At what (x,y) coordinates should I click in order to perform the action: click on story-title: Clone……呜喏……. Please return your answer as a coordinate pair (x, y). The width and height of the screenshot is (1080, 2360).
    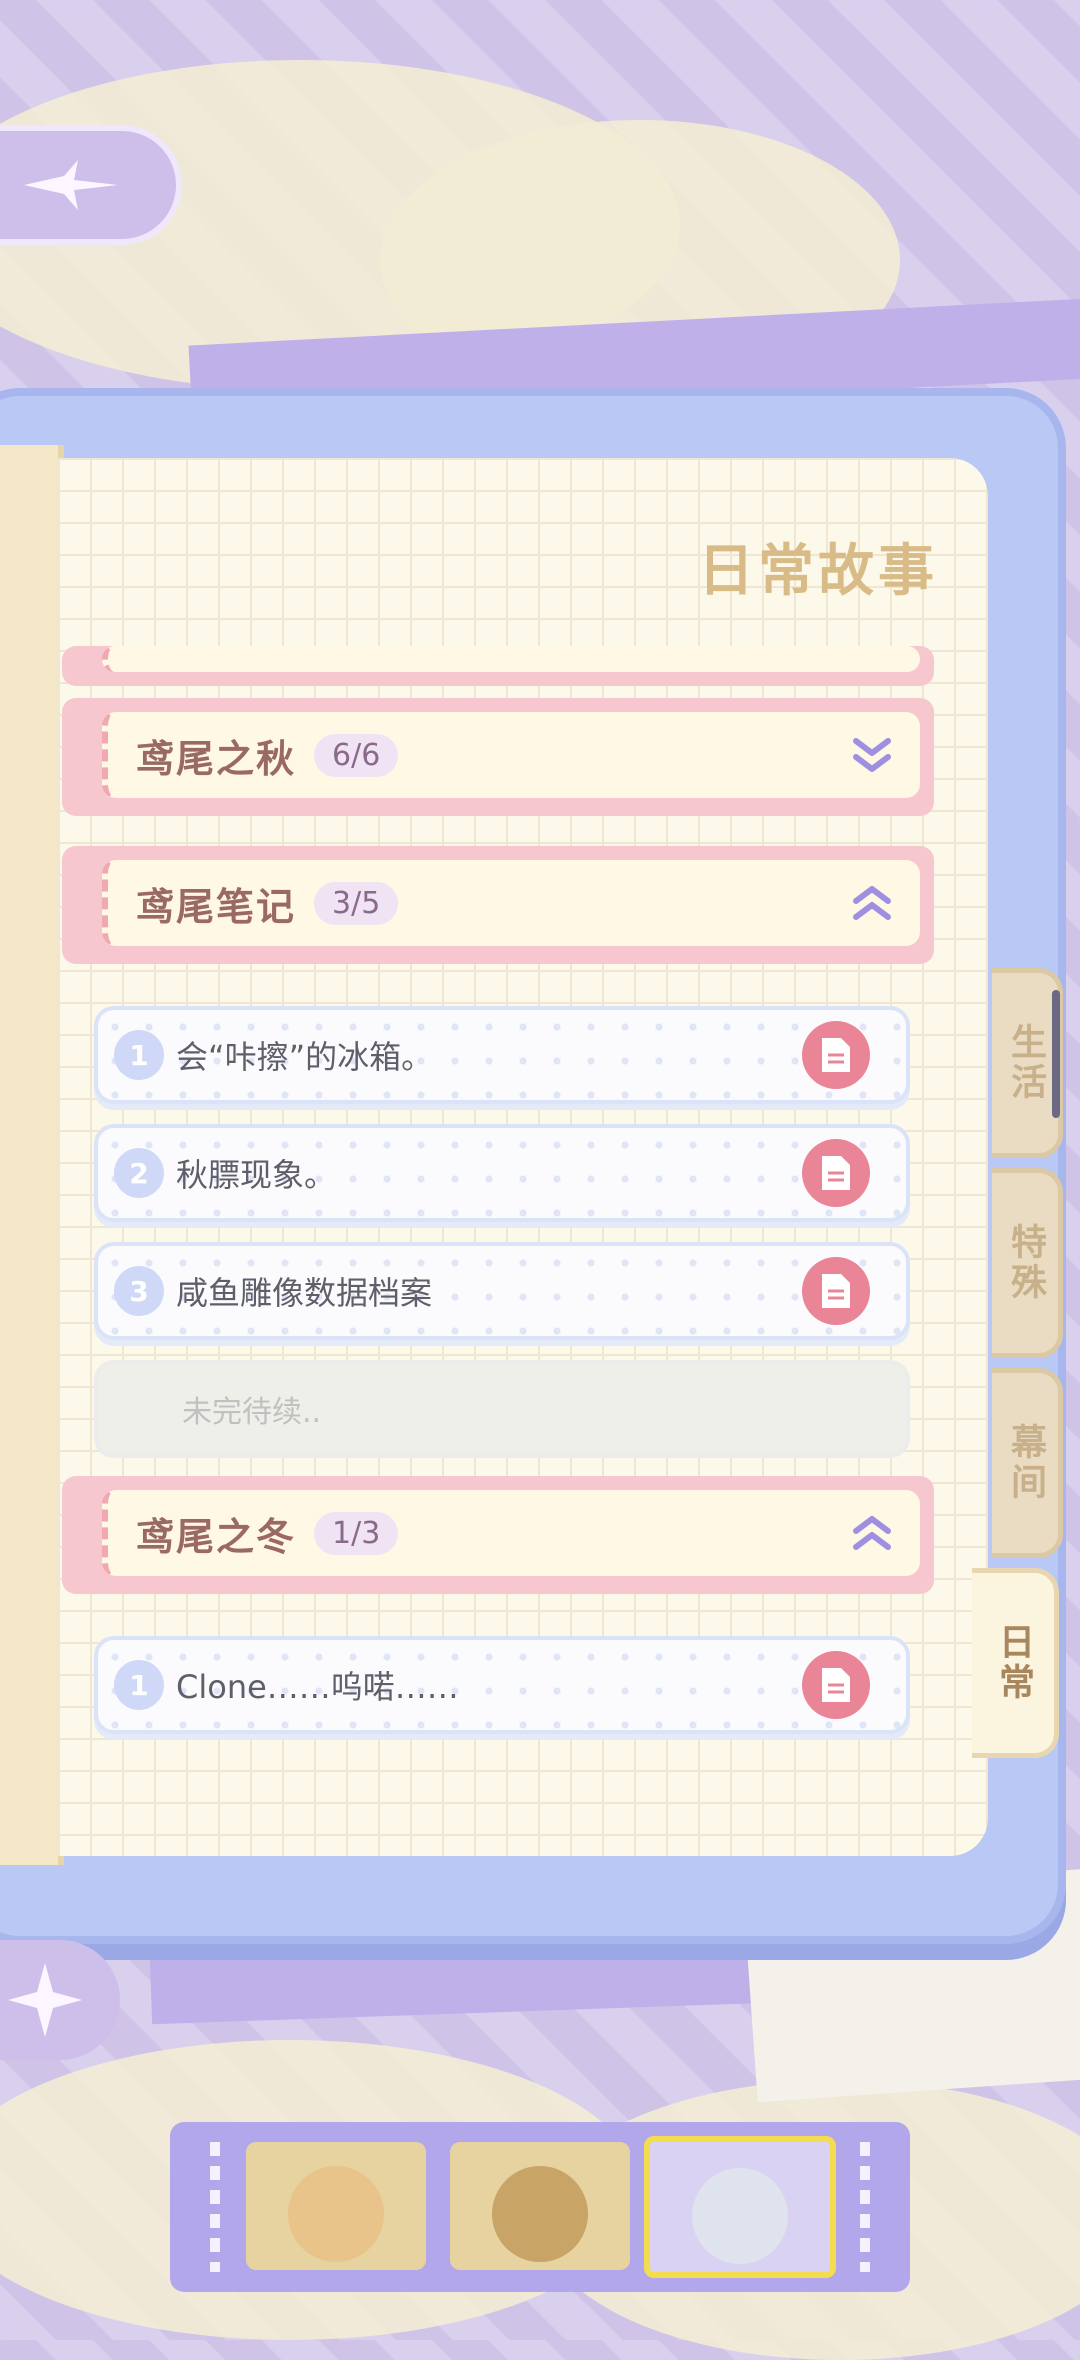
    Looking at the image, I should click on (317, 1687).